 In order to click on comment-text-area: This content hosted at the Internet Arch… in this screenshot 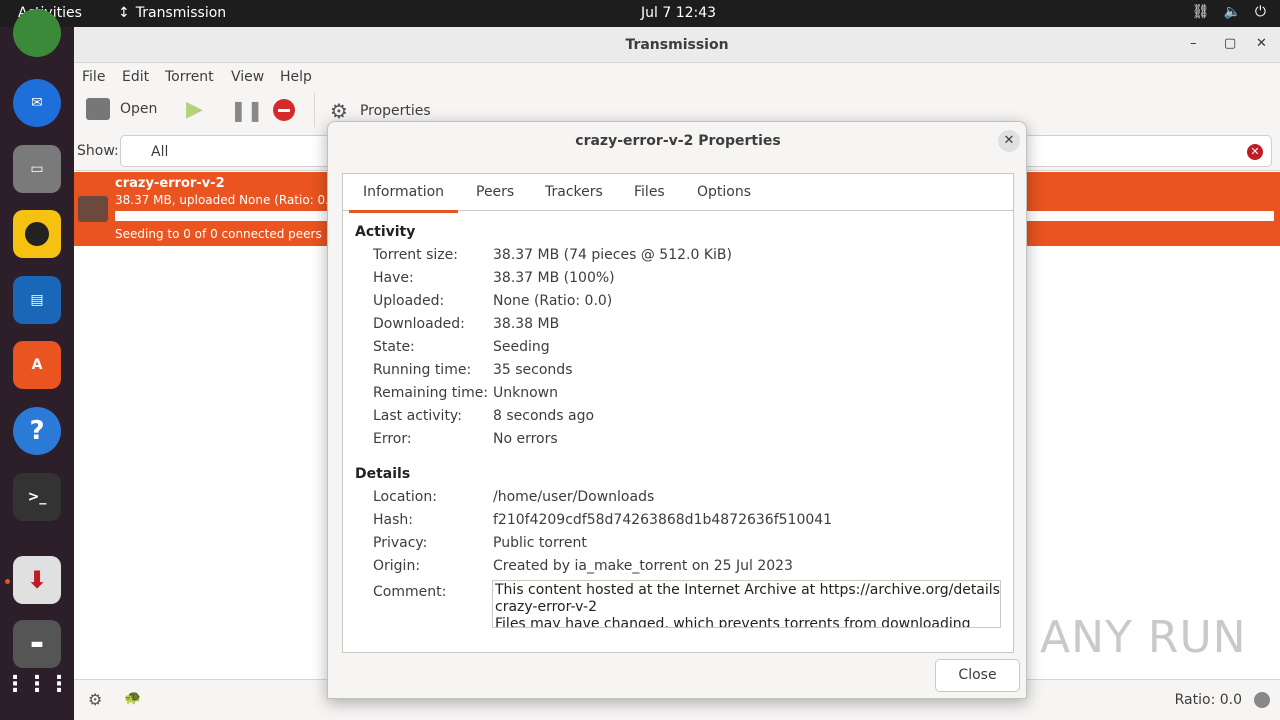, I will do `click(746, 604)`.